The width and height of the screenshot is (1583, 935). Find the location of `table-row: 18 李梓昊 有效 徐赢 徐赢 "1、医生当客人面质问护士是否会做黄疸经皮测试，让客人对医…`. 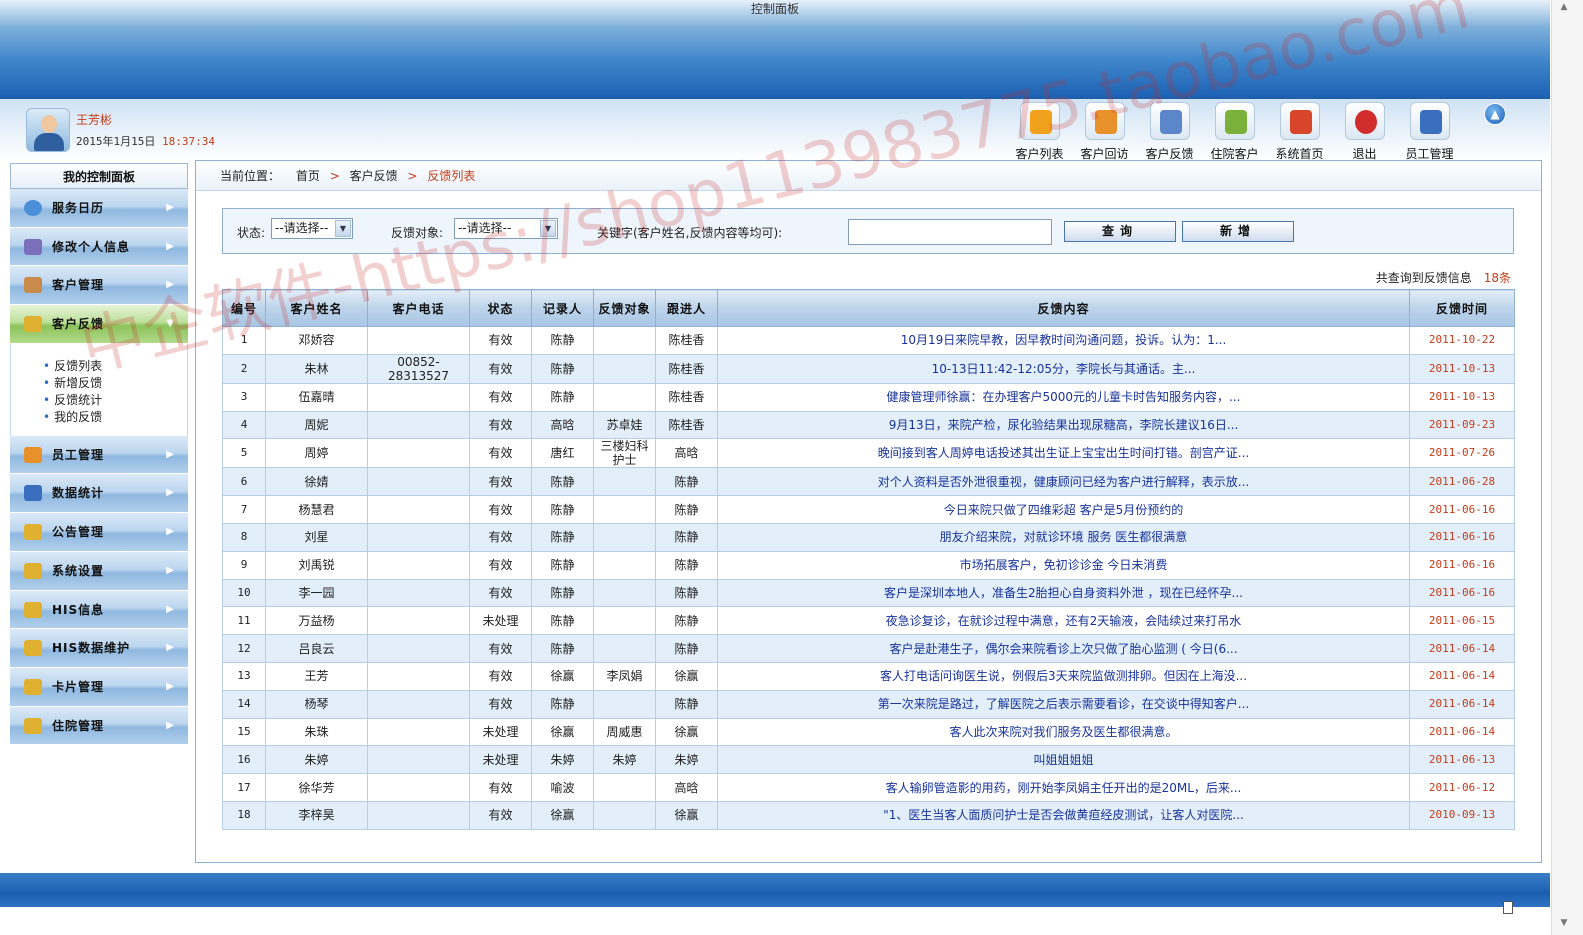

table-row: 18 李梓昊 有效 徐赢 徐赢 "1、医生当客人面质问护士是否会做黄疸经皮测试，让客人对医… is located at coordinates (868, 815).